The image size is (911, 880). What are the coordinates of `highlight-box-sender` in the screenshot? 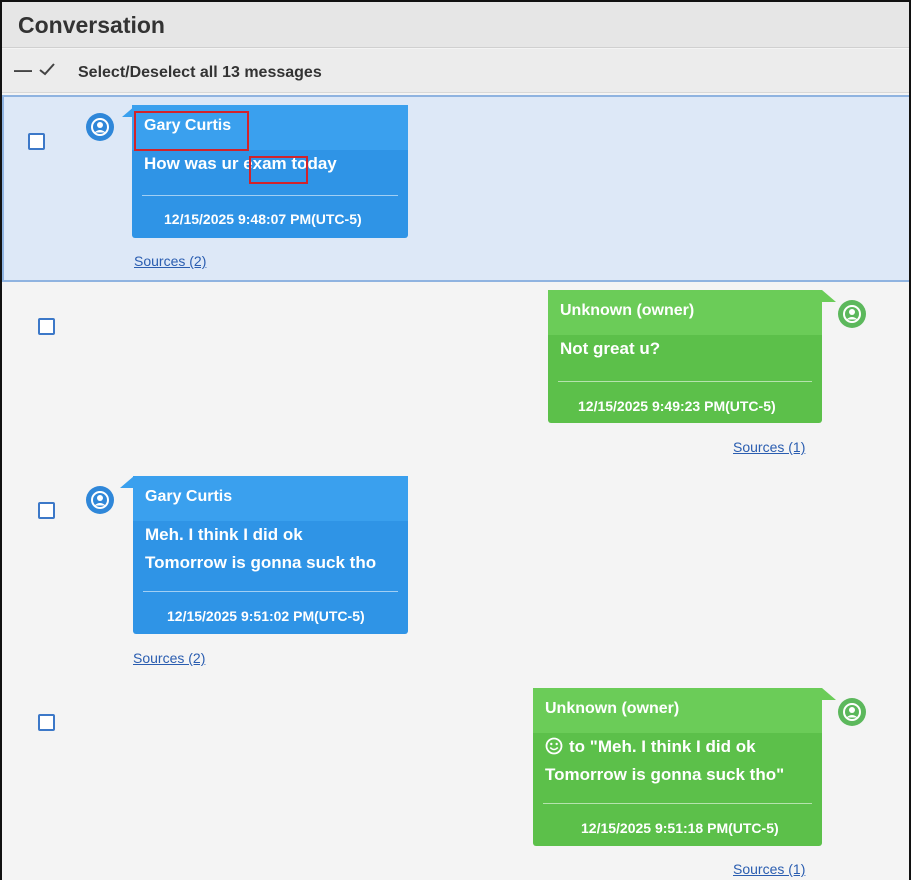 It's located at (191, 131).